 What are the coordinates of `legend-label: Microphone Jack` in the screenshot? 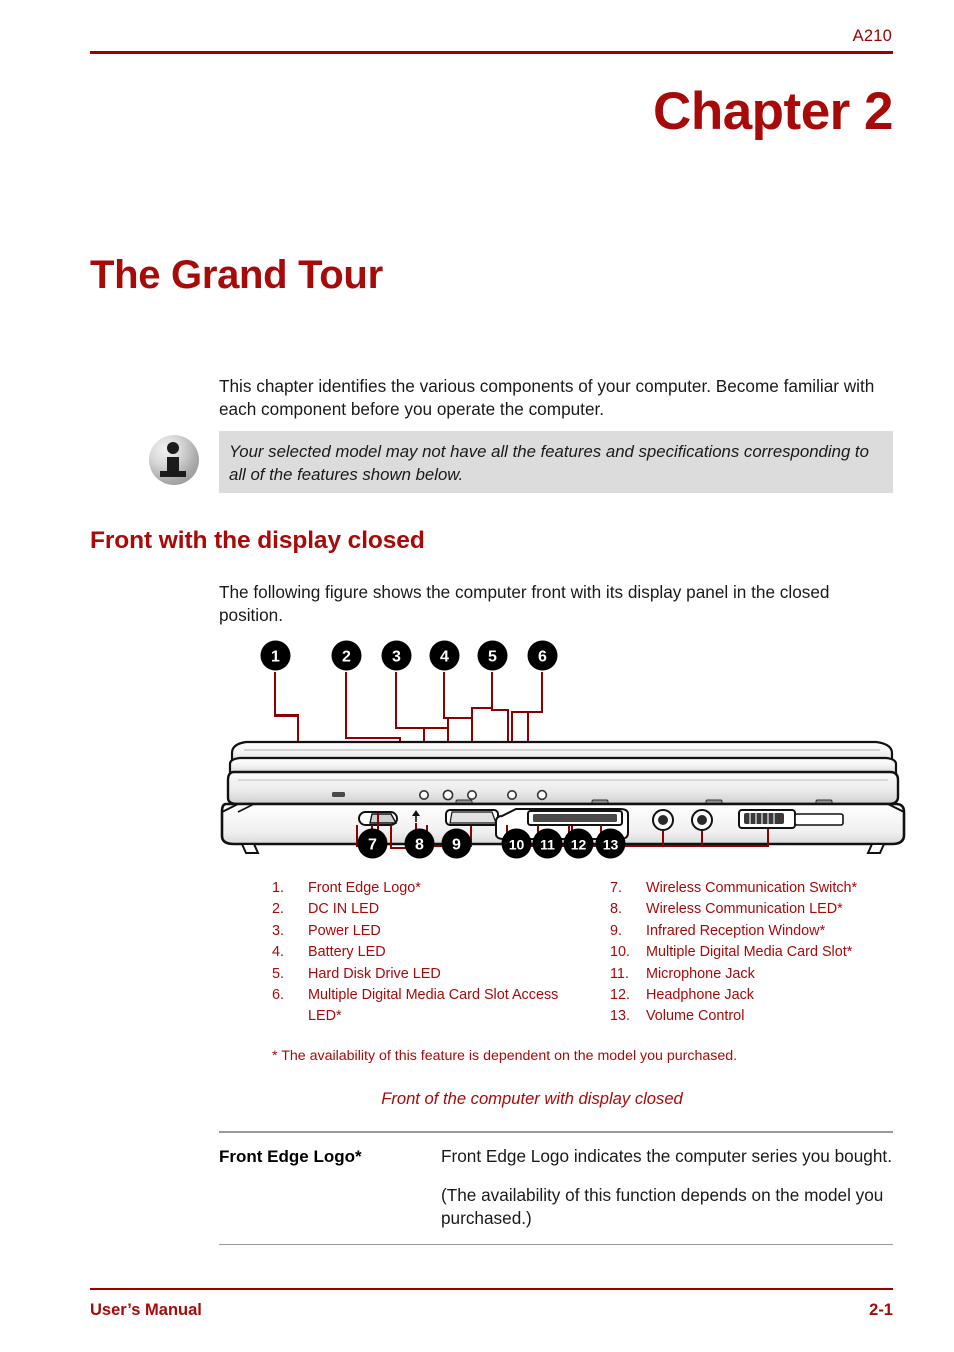 It's located at (700, 973).